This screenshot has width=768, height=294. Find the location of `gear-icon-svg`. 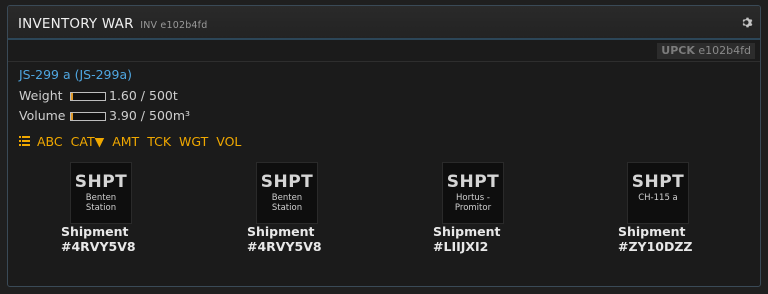

gear-icon-svg is located at coordinates (747, 22).